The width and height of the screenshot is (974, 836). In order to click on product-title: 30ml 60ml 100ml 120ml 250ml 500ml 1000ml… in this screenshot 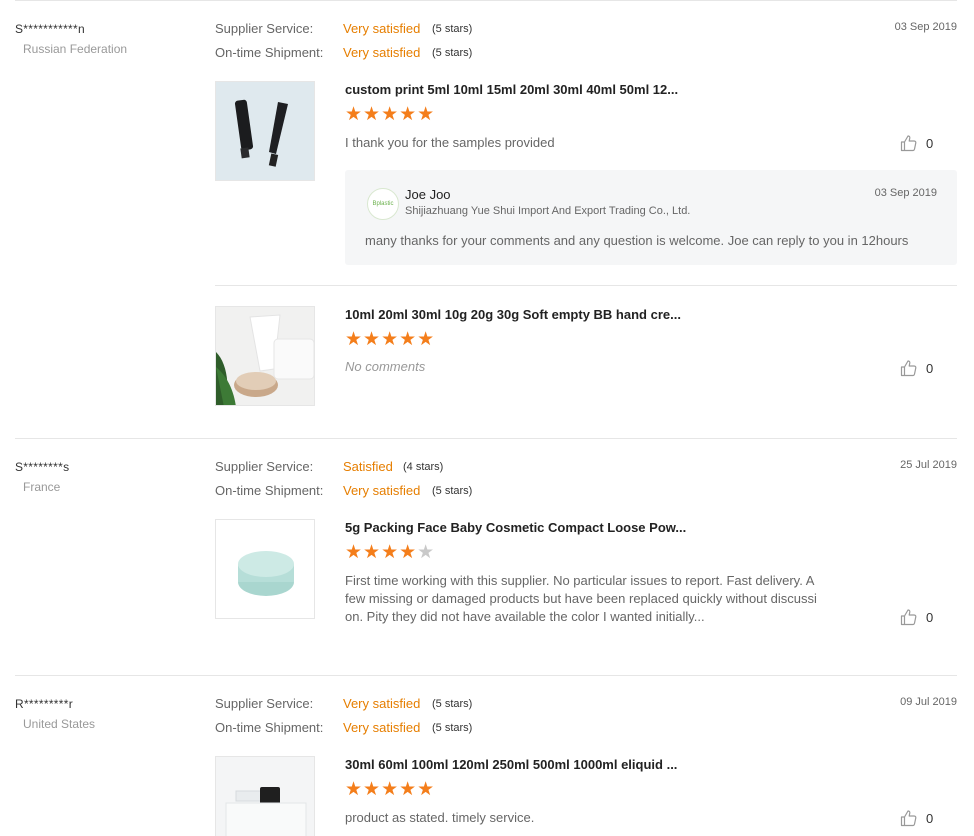, I will do `click(511, 764)`.